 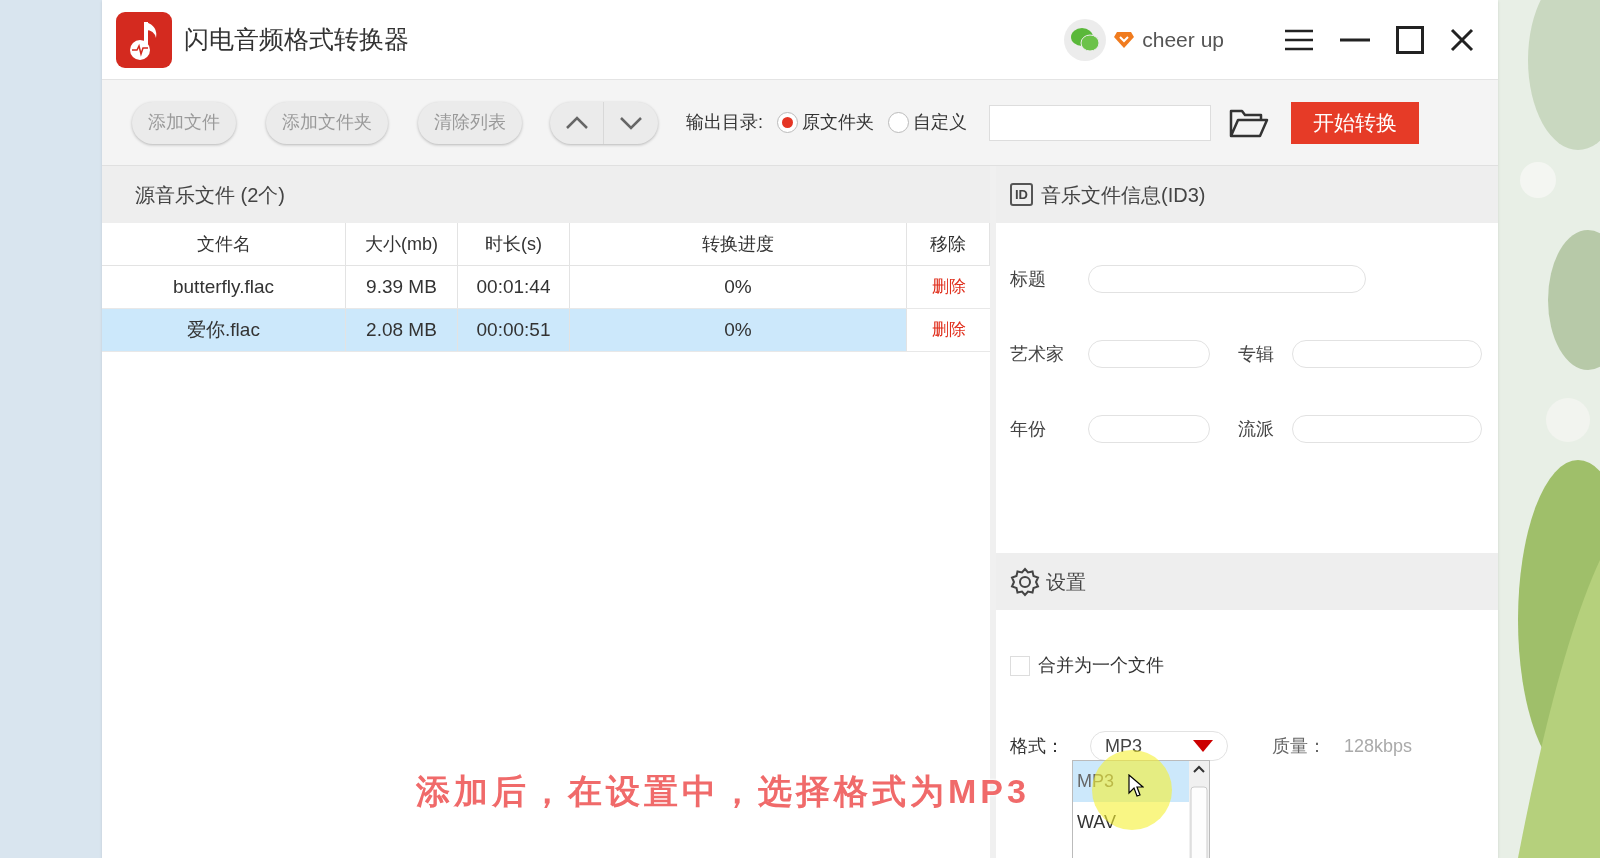 What do you see at coordinates (1131, 822) in the screenshot?
I see `dropdown-option: WAV` at bounding box center [1131, 822].